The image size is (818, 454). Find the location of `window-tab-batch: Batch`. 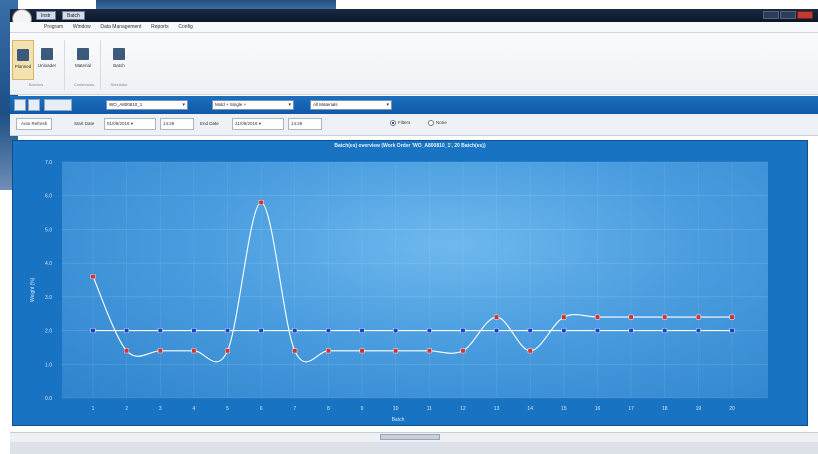

window-tab-batch: Batch is located at coordinates (73, 15).